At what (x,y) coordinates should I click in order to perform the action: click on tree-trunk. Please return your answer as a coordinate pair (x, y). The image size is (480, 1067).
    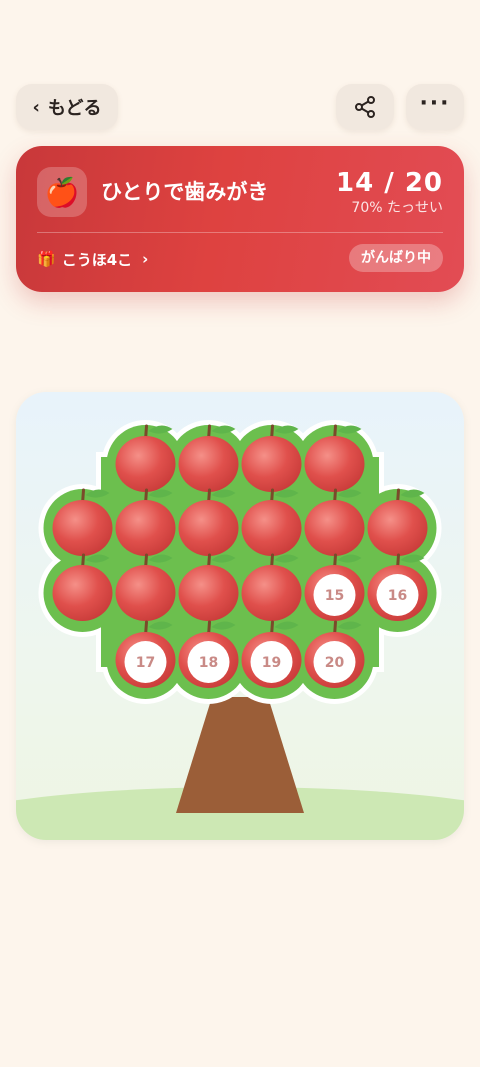
    Looking at the image, I should click on (240, 755).